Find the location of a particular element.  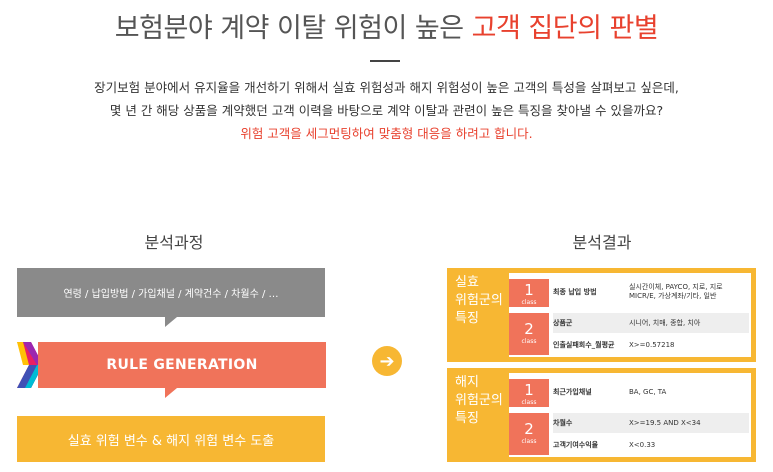

row-key: 최종 납입 방법 is located at coordinates (575, 292).